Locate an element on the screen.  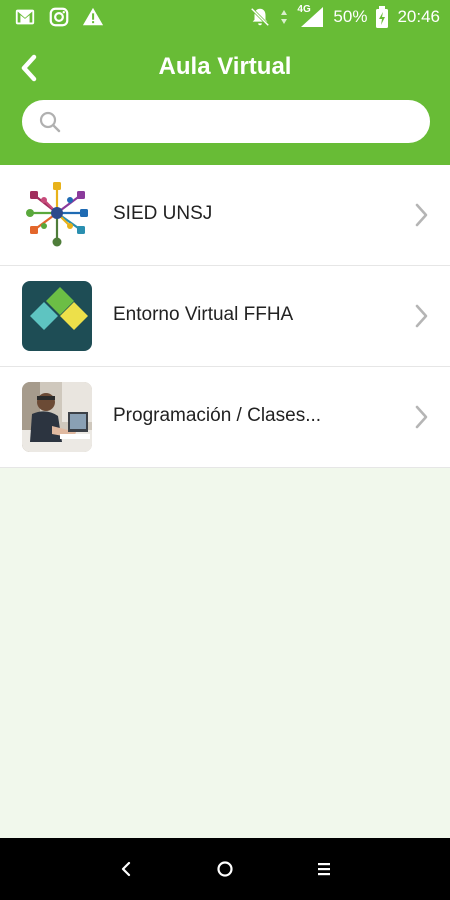
mute-notifications-icon is located at coordinates (260, 17).